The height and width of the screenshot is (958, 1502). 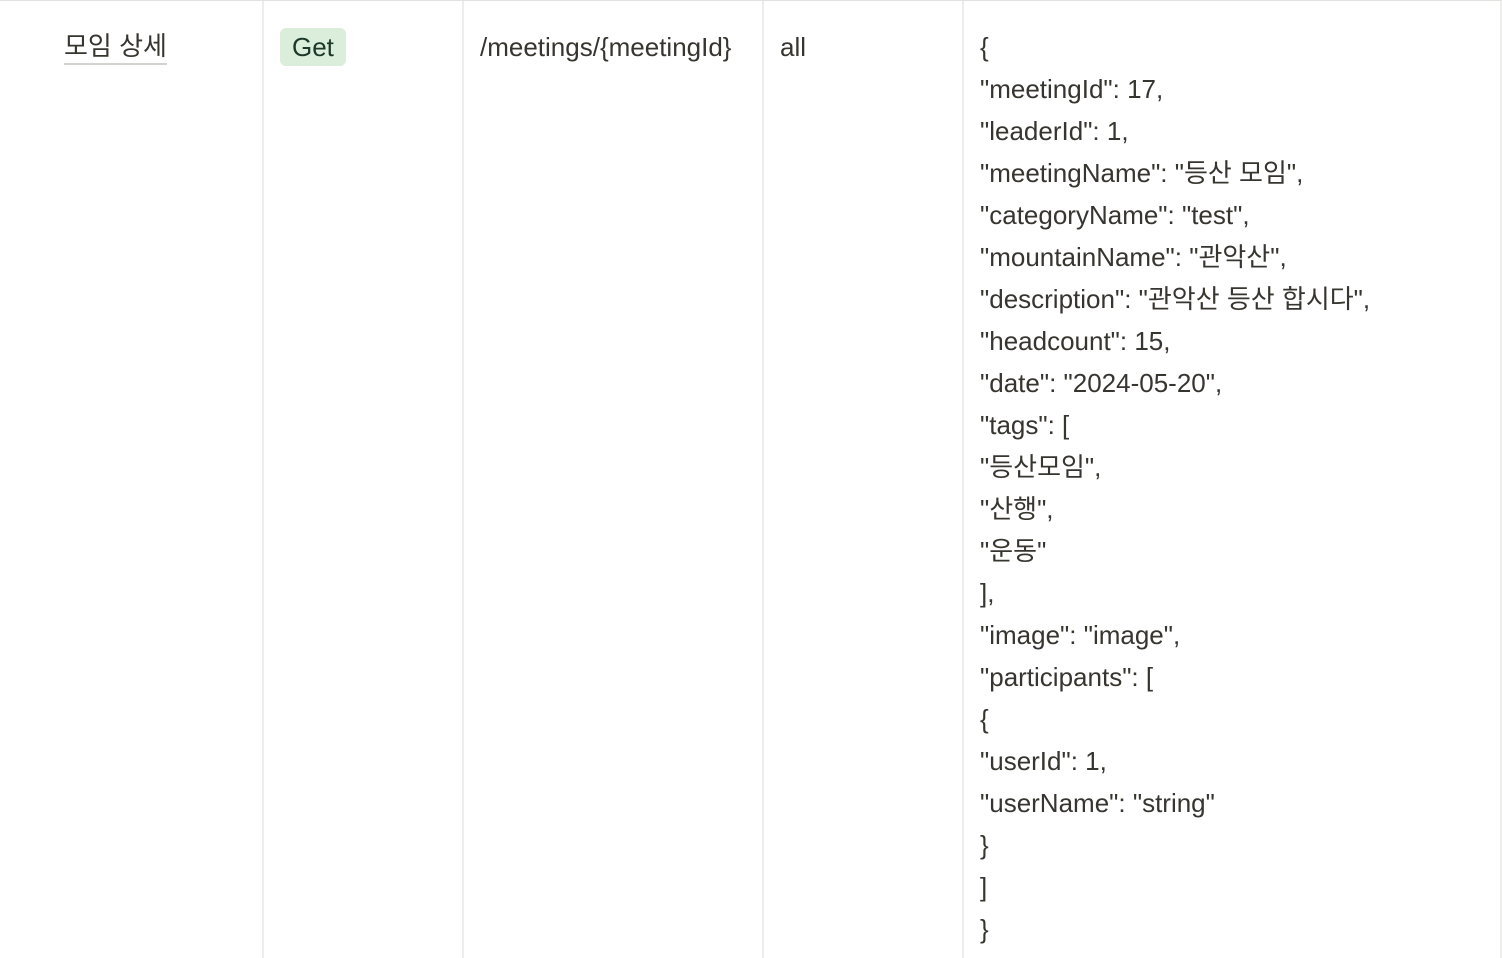 What do you see at coordinates (313, 47) in the screenshot?
I see `http-method-tag: Get` at bounding box center [313, 47].